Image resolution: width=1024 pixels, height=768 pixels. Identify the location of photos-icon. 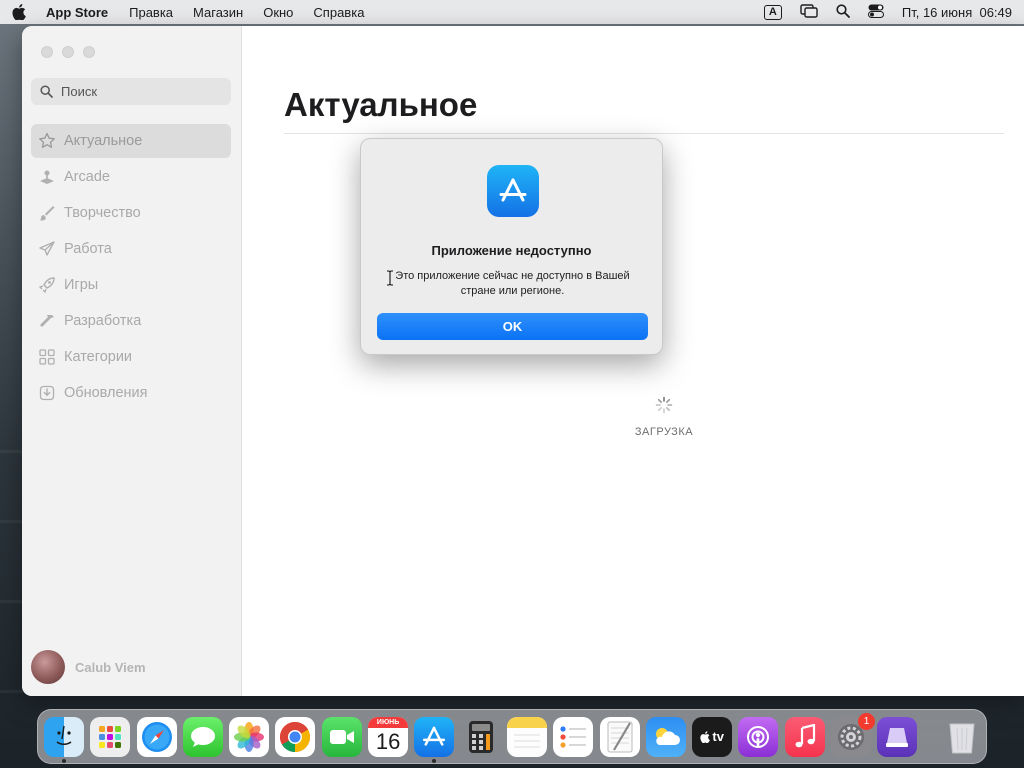
(249, 736).